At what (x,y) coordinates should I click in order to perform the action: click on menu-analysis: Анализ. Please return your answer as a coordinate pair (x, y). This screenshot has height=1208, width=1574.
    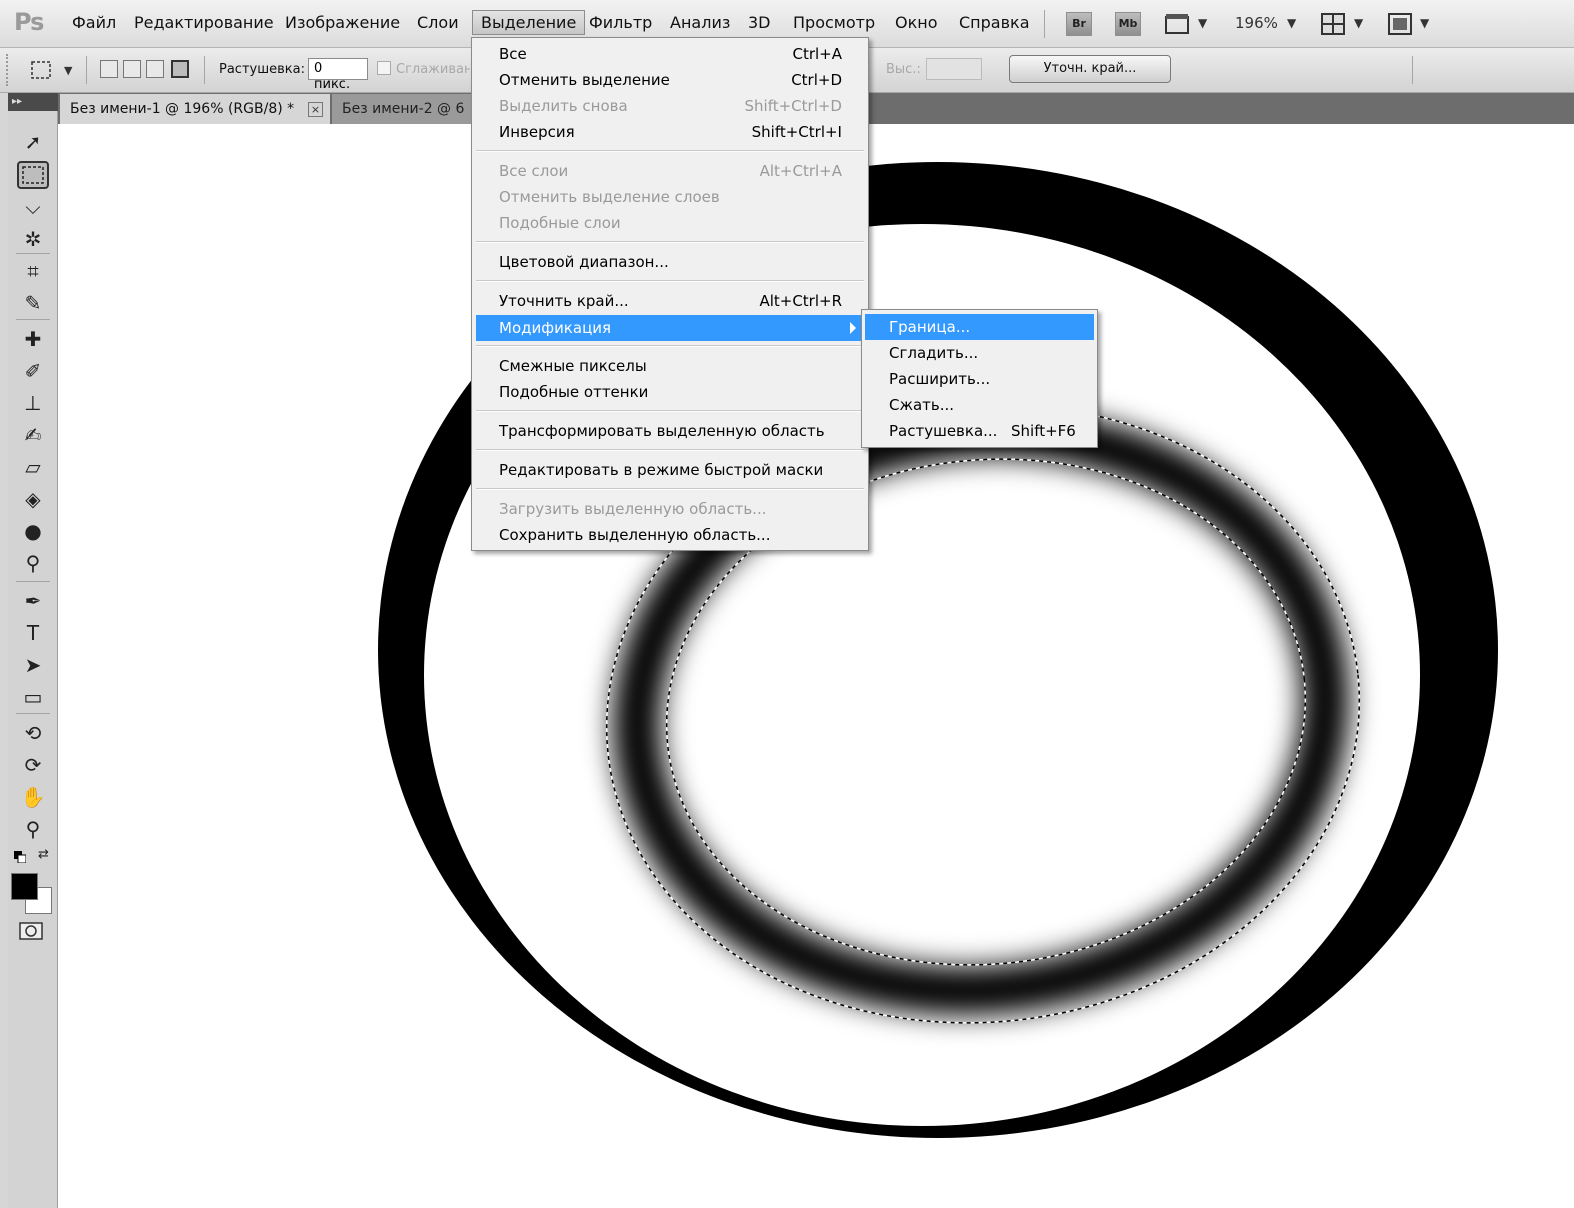
    Looking at the image, I should click on (700, 22).